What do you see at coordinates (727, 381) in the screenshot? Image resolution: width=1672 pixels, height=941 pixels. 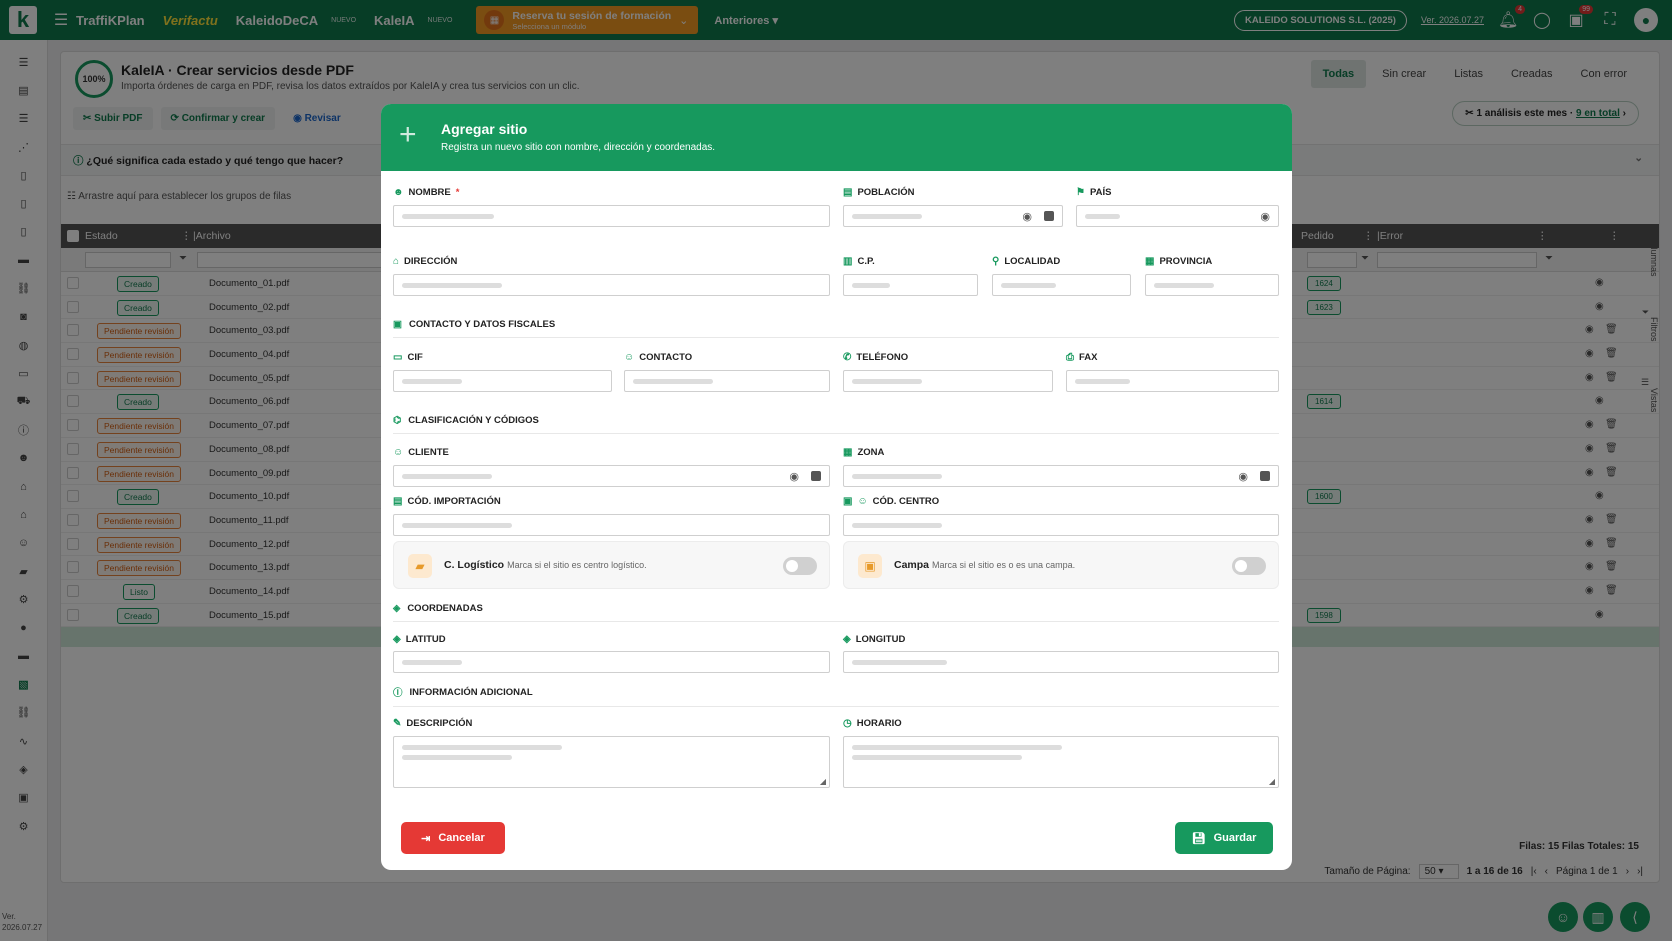 I see `contacto-input` at bounding box center [727, 381].